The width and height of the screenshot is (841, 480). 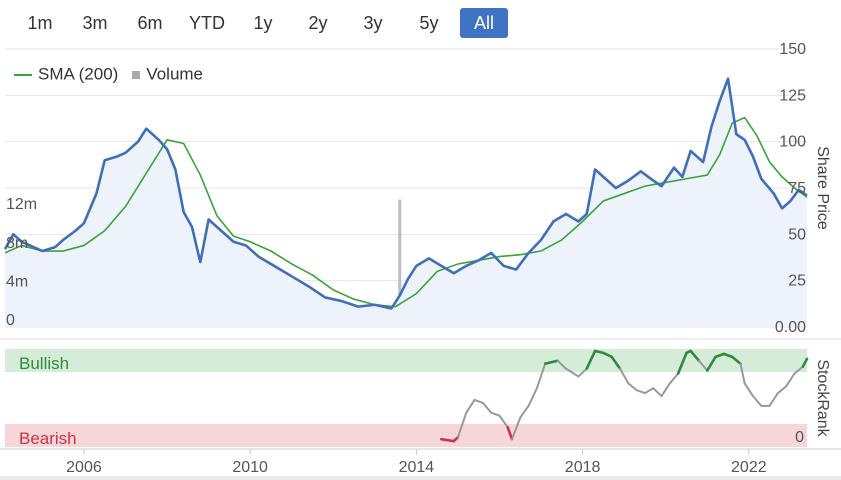 I want to click on bearish-label: Bearish, so click(x=48, y=438).